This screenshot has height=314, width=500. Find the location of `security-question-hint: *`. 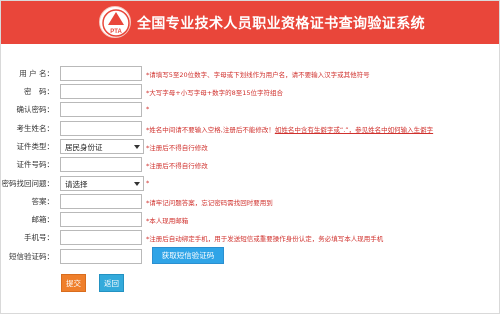

security-question-hint: * is located at coordinates (148, 183).